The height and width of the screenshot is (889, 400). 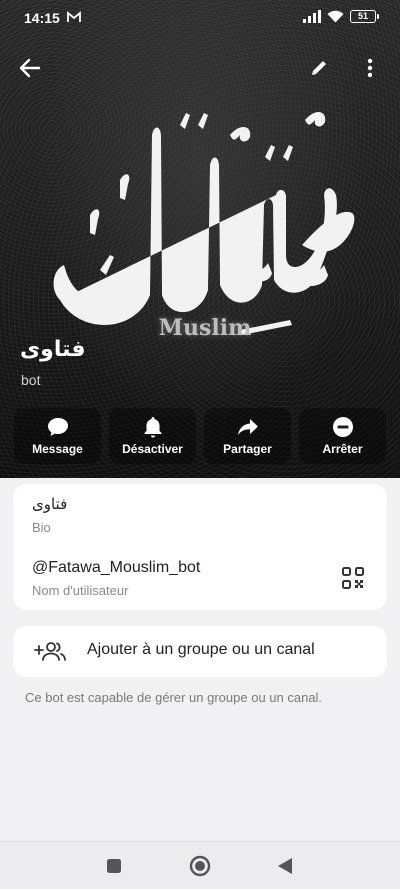 I want to click on share-arrow-icon, so click(x=248, y=427).